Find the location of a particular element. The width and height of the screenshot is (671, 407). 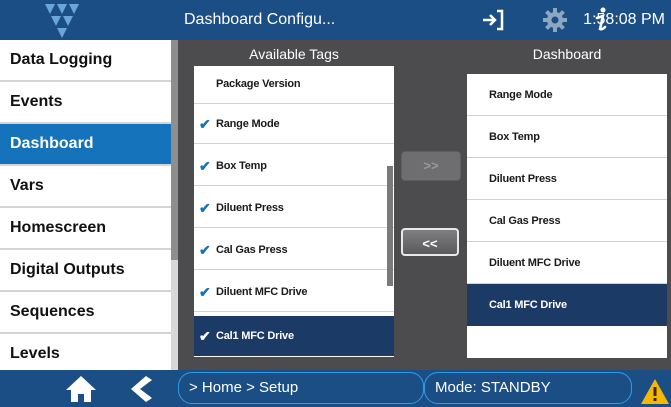

back-icon is located at coordinates (141, 389).